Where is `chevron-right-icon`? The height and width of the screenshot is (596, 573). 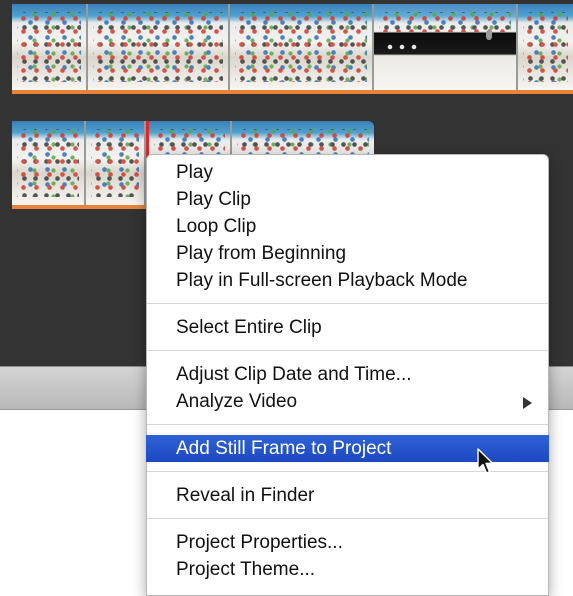
chevron-right-icon is located at coordinates (527, 403).